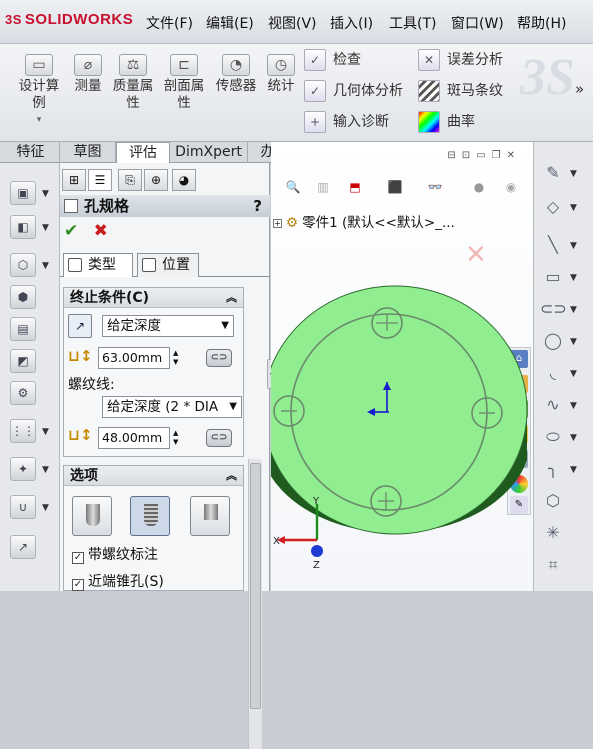 The width and height of the screenshot is (593, 749). What do you see at coordinates (553, 173) in the screenshot?
I see `sketch-icon: ✎` at bounding box center [553, 173].